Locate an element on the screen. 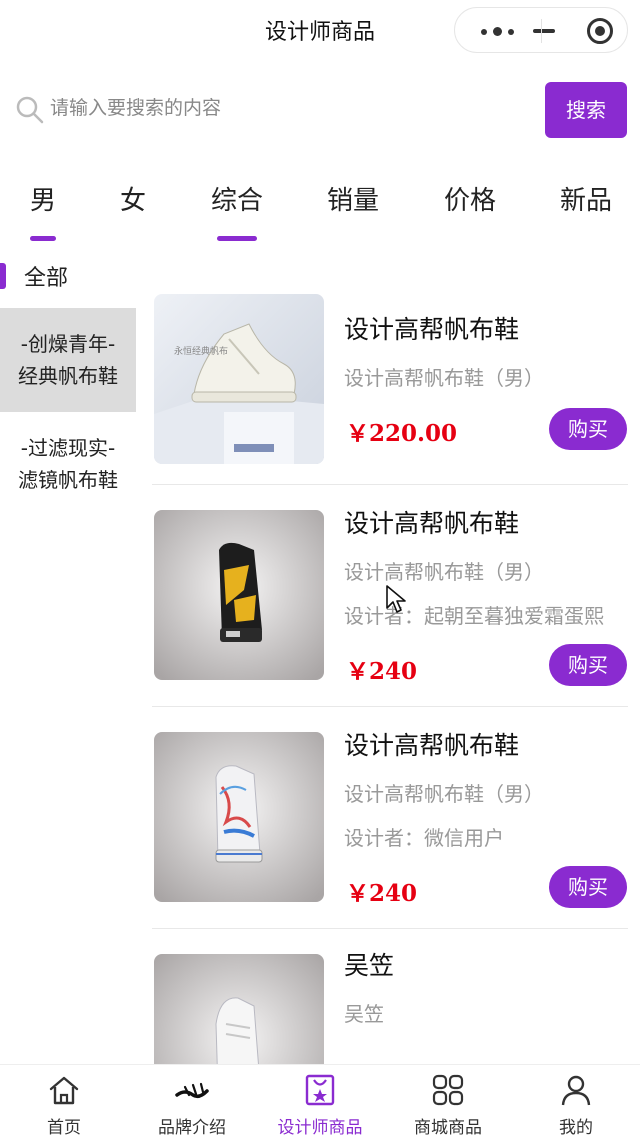  svg-text: 永恒经典帆布 is located at coordinates (201, 351).